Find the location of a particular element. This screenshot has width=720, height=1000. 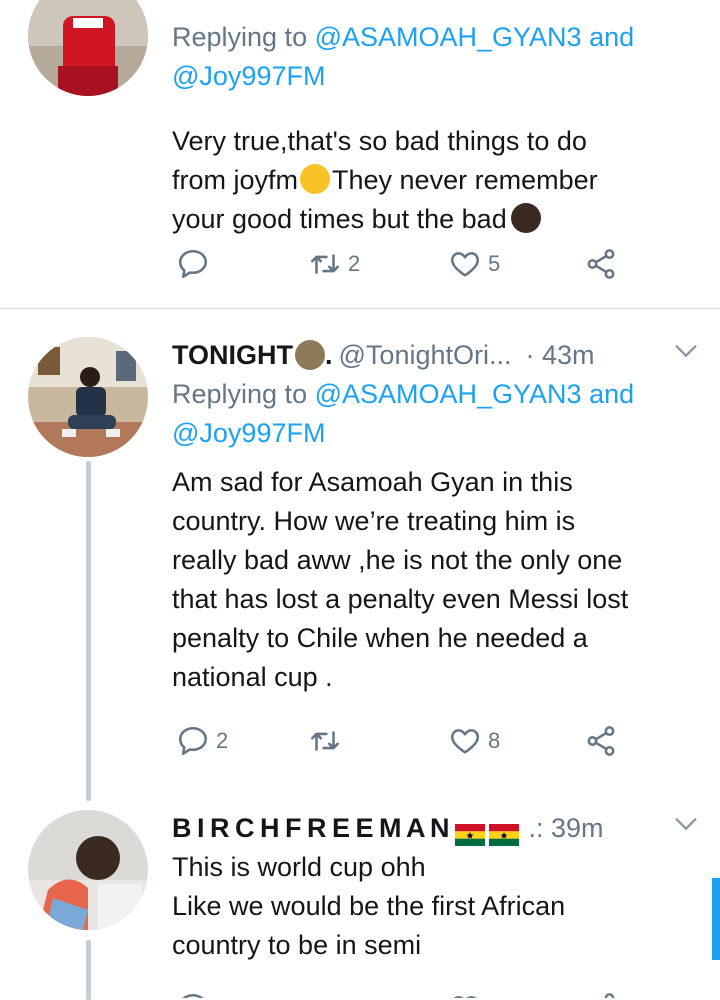

timestamp: .: 39m is located at coordinates (566, 828).